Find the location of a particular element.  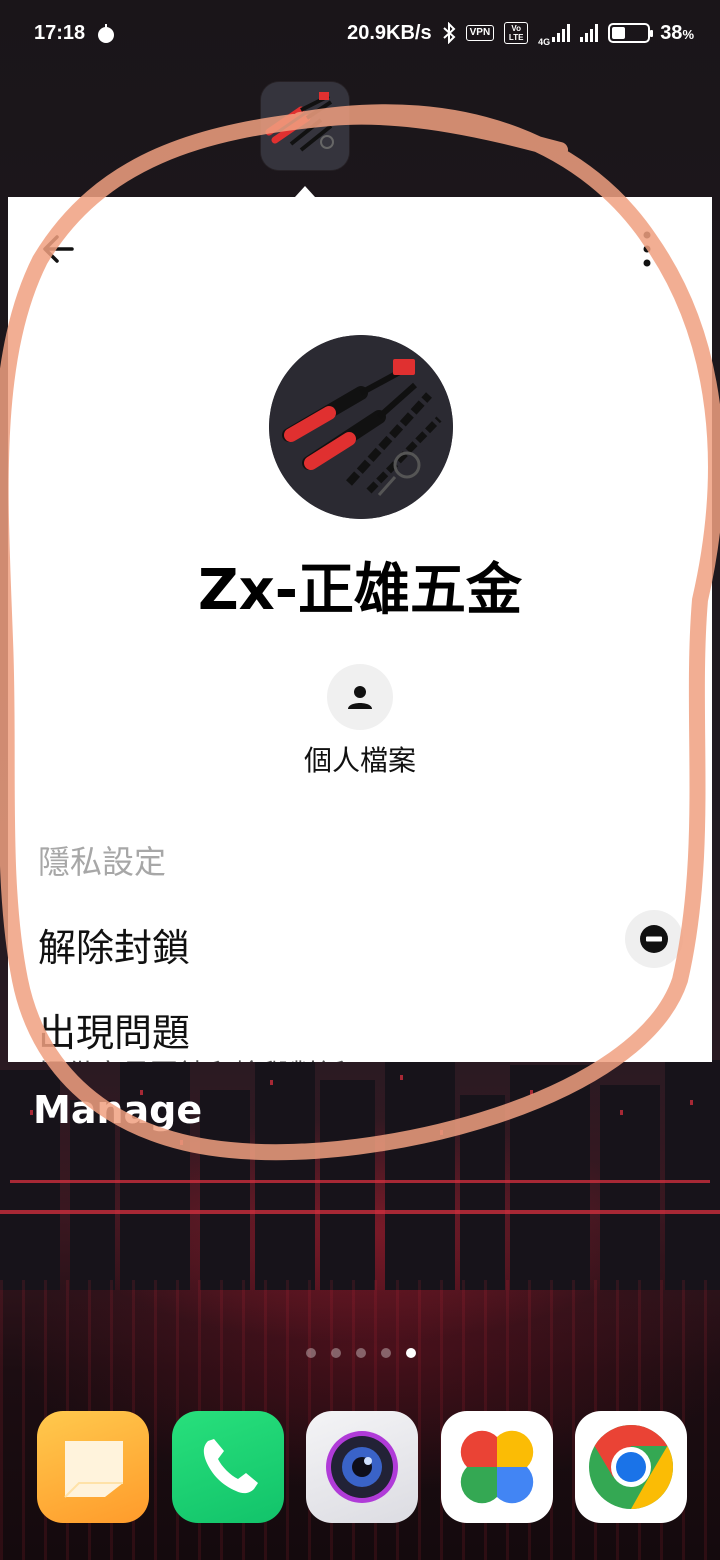

battery-icon is located at coordinates (631, 33).